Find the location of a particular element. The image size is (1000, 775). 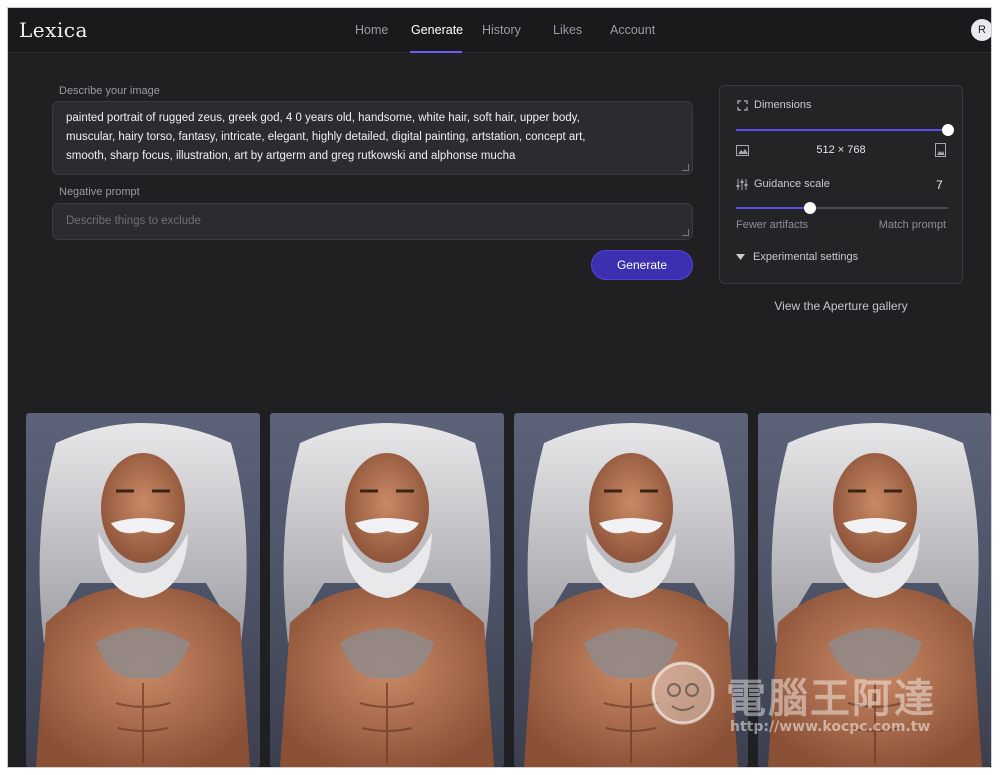

expand-icon is located at coordinates (742, 105).